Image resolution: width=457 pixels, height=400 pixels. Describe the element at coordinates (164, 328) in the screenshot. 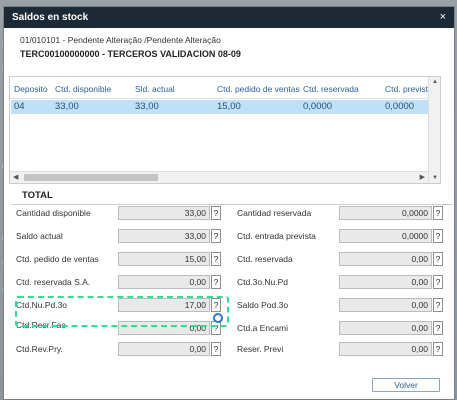

I see `value-ctd-resr-fac: 0,00` at that location.